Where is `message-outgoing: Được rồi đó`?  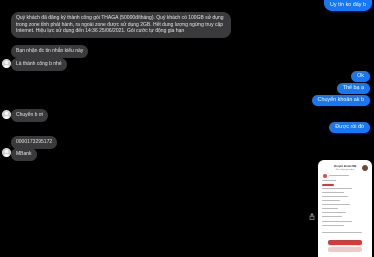
message-outgoing: Được rồi đó is located at coordinates (349, 127).